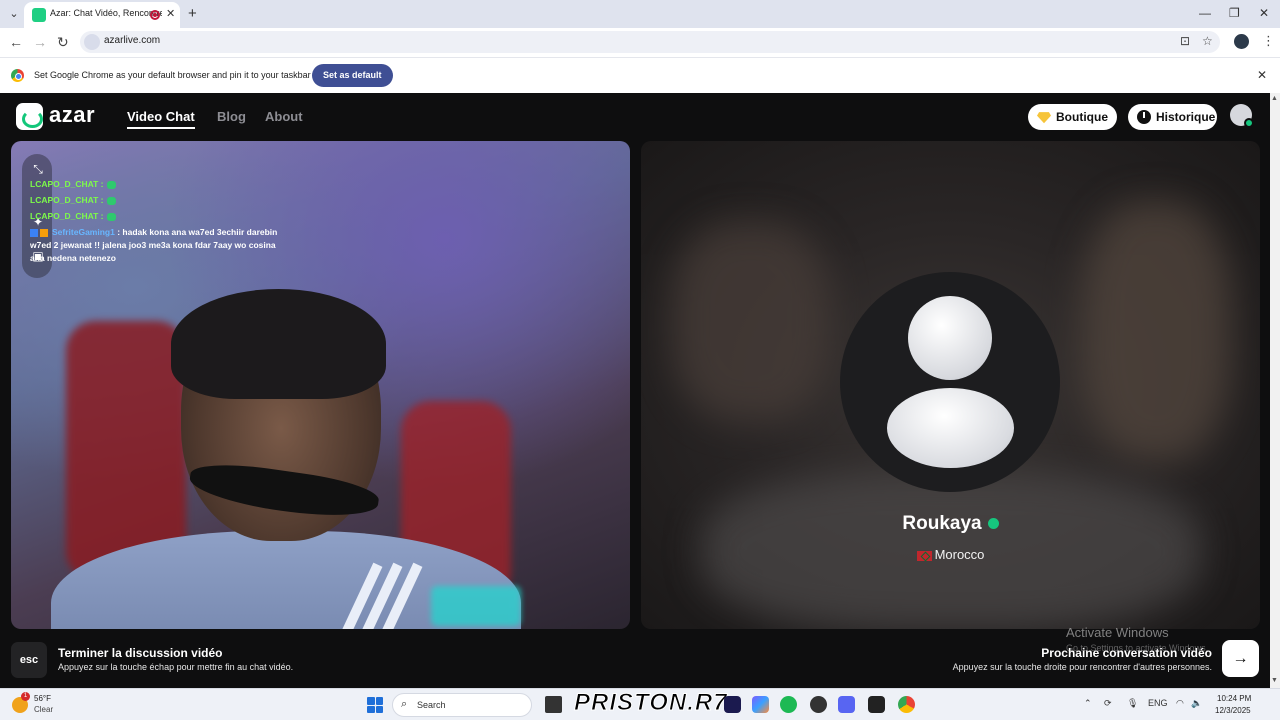 The height and width of the screenshot is (720, 1280). I want to click on azar-logo-text: azar, so click(72, 115).